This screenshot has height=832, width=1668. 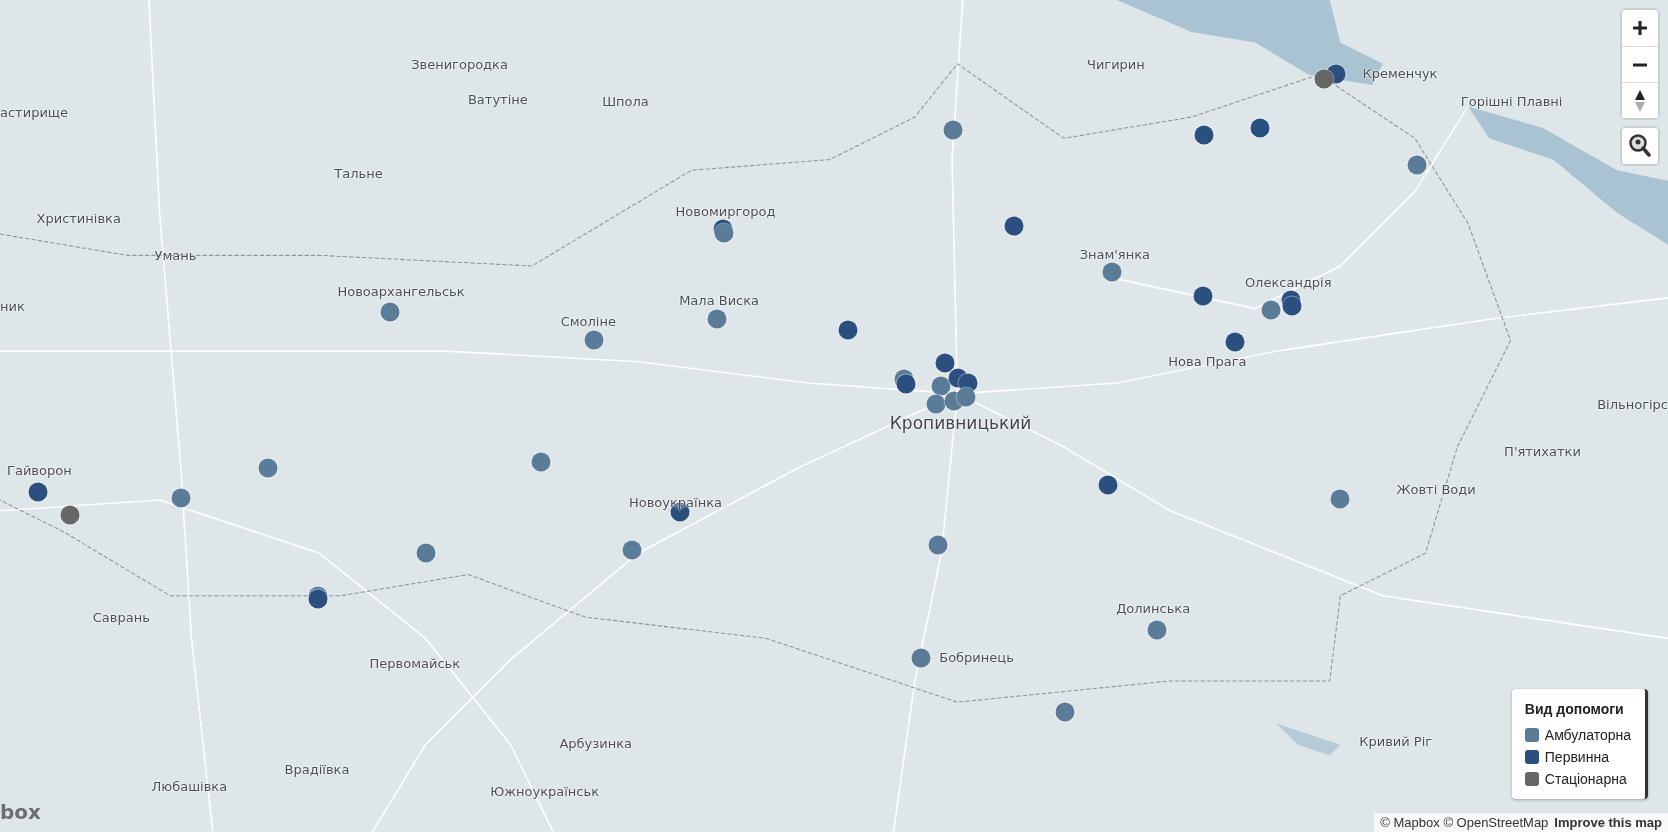 I want to click on compass-button, so click(x=1640, y=100).